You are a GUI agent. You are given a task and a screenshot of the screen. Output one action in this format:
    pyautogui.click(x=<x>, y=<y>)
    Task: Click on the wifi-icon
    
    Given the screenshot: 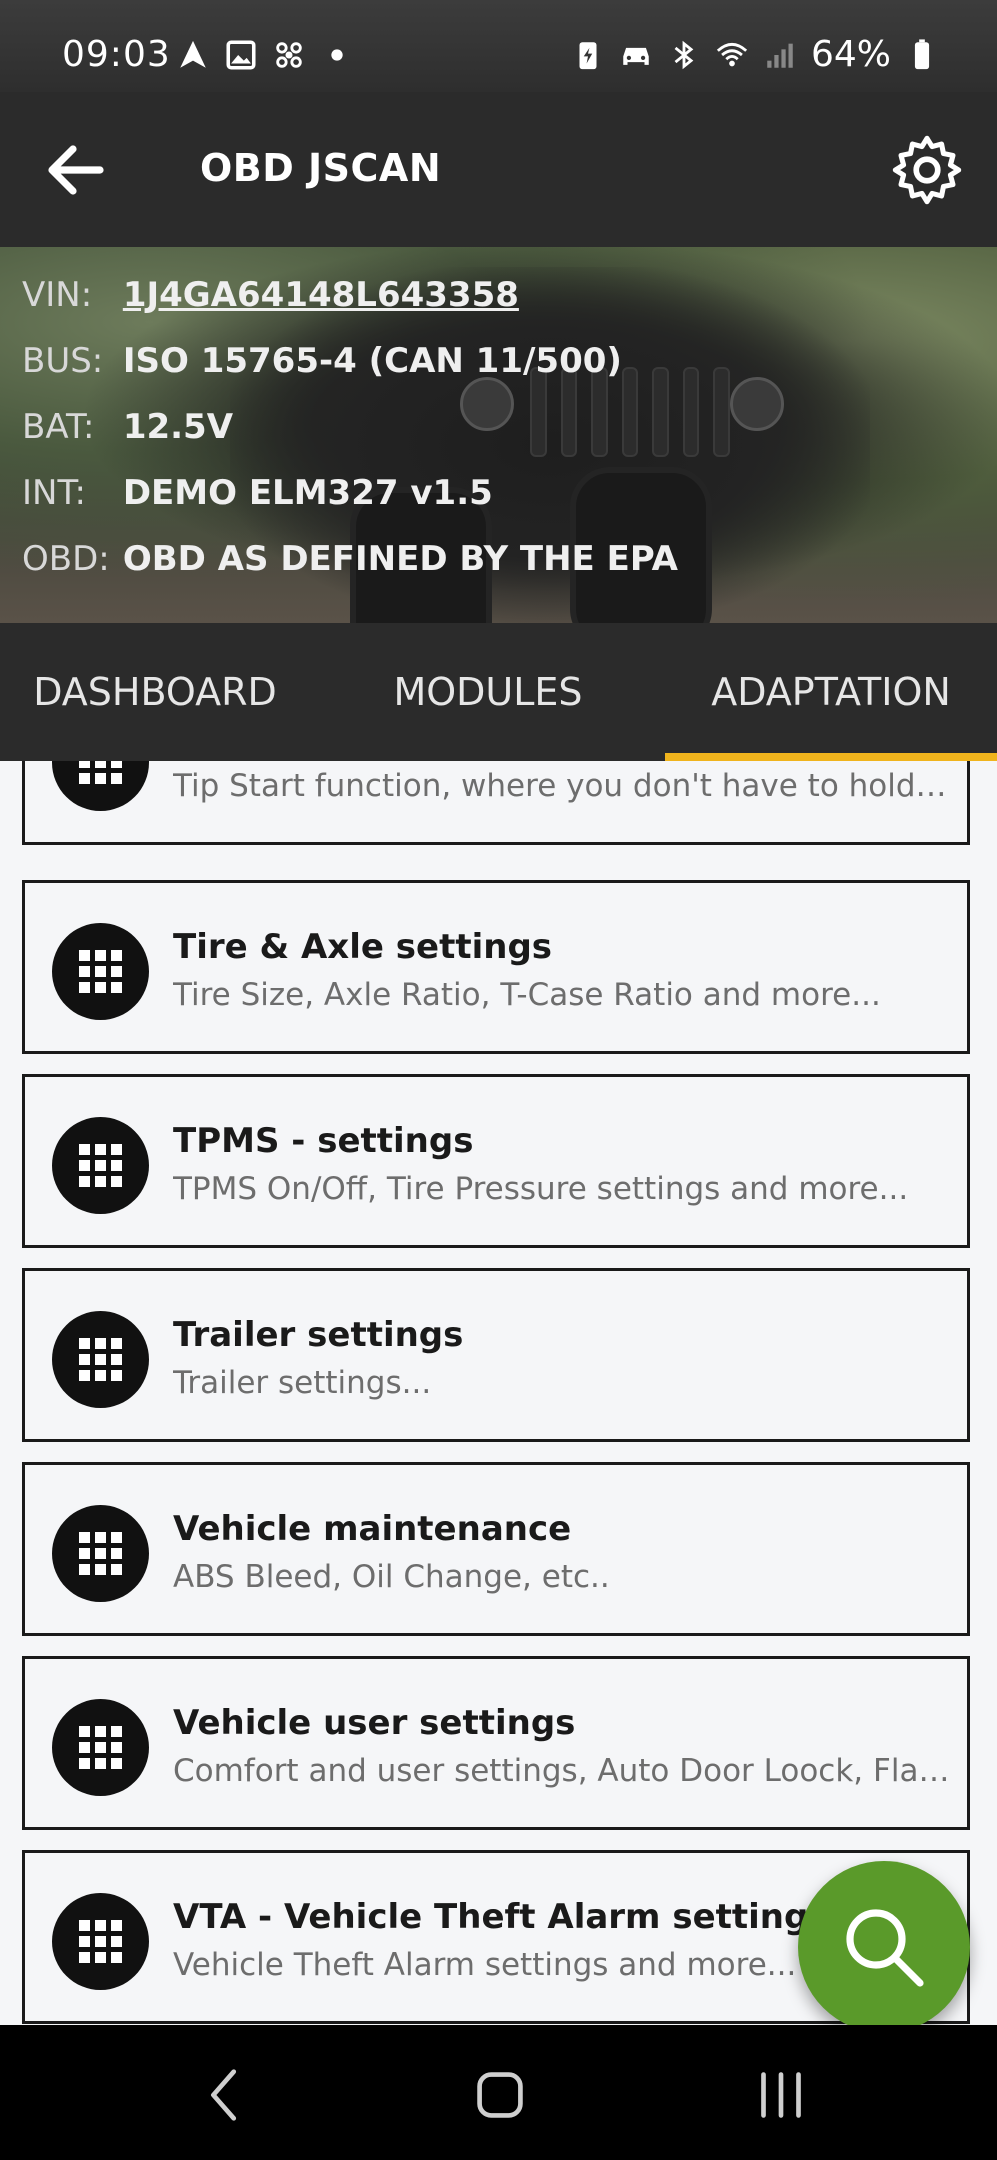 What is the action you would take?
    pyautogui.click(x=732, y=54)
    